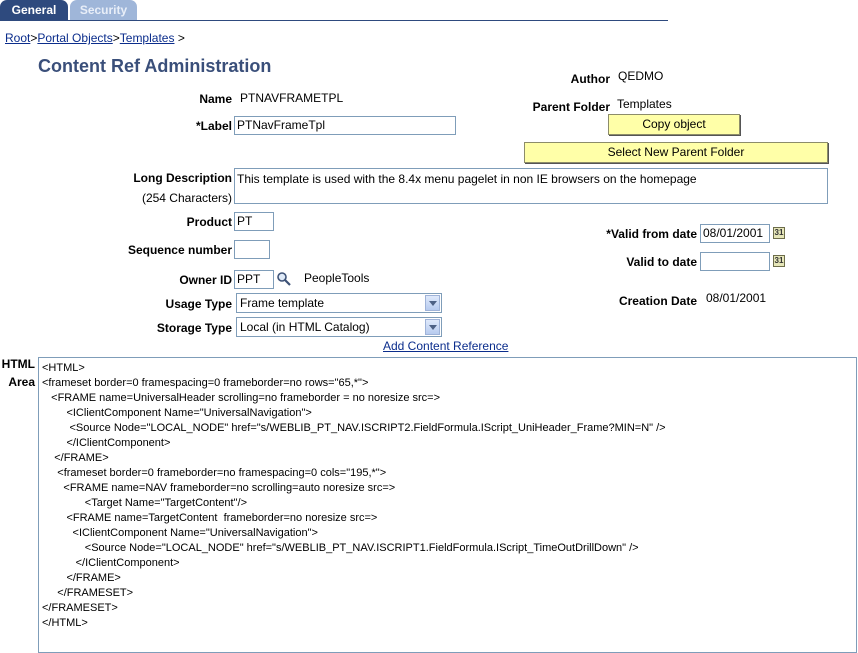 The image size is (858, 653). Describe the element at coordinates (215, 99) in the screenshot. I see `name-label: Name` at that location.